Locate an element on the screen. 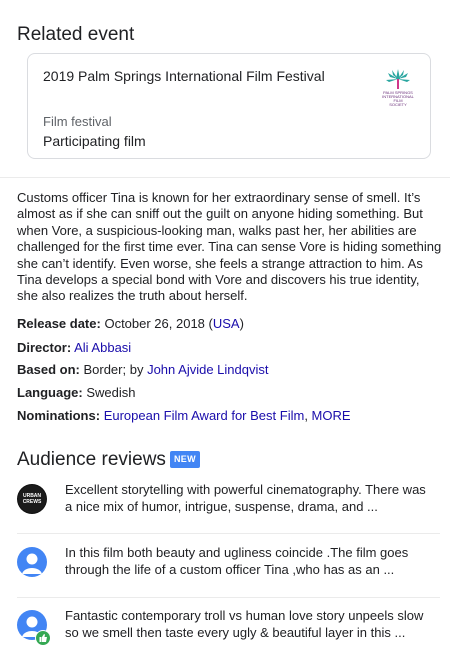 The width and height of the screenshot is (450, 650). language-label: Language: is located at coordinates (50, 392).